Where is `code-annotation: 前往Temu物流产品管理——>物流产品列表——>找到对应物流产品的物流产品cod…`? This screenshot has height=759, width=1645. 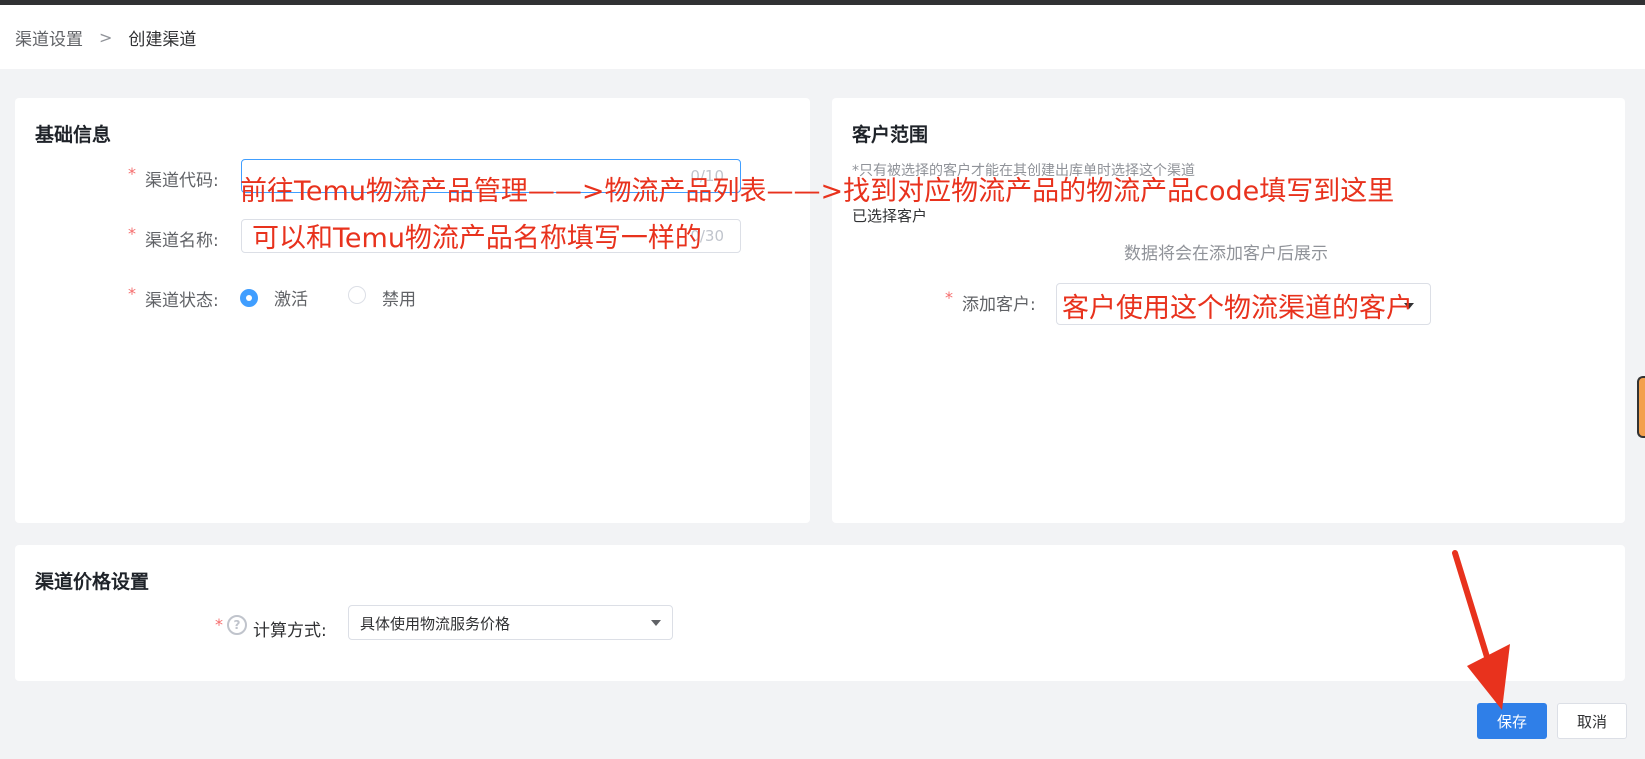
code-annotation: 前往Temu物流产品管理——>物流产品列表——>找到对应物流产品的物流产品cod… is located at coordinates (817, 191).